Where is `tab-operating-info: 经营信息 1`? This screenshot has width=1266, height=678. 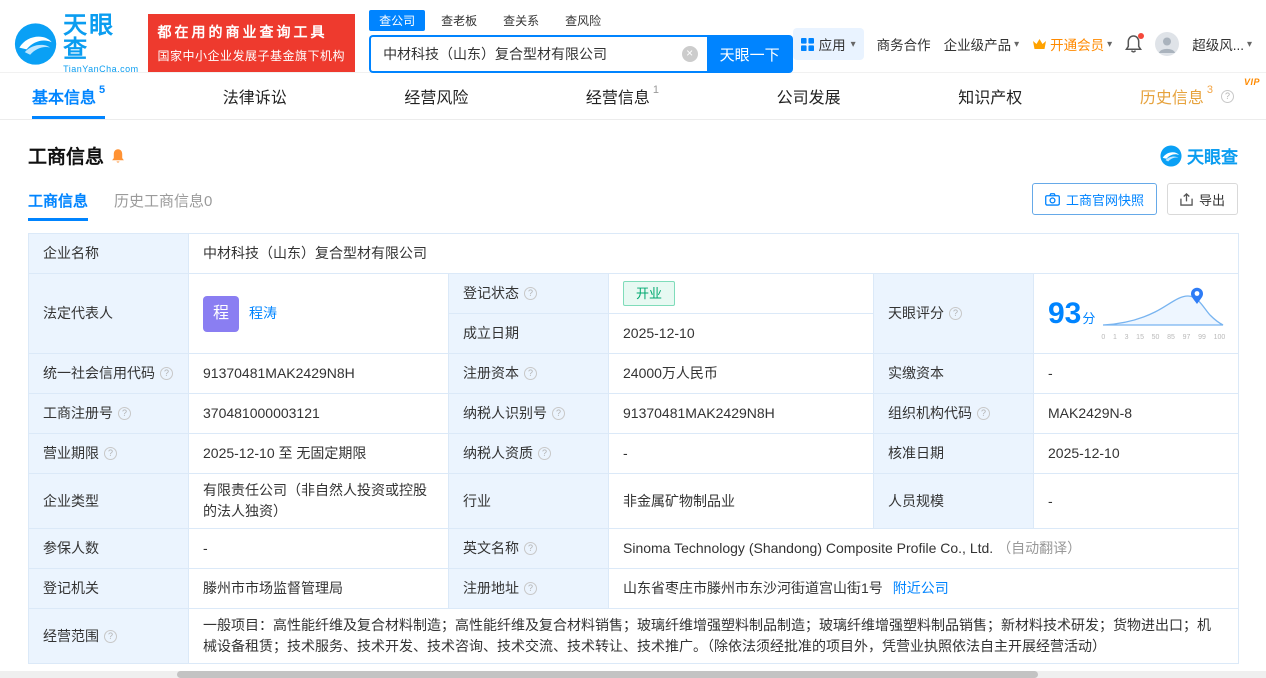 tab-operating-info: 经营信息 1 is located at coordinates (622, 96).